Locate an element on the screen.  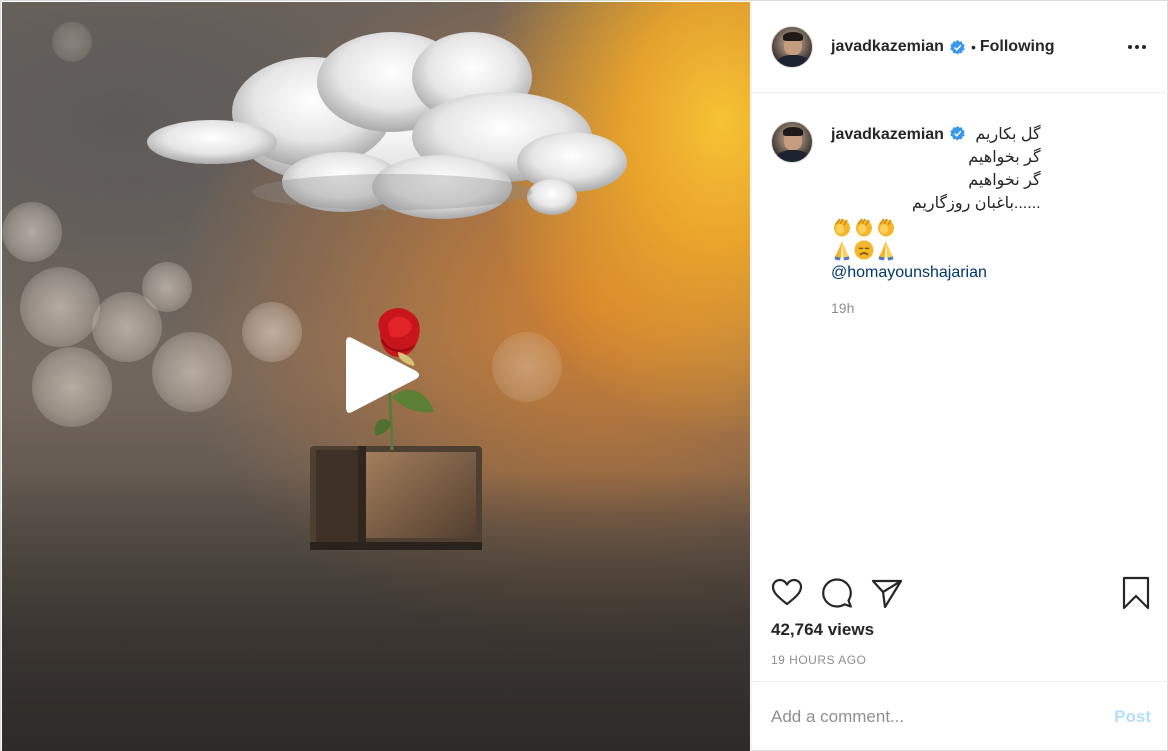
caption-line: گر نخواهیم is located at coordinates (1004, 180).